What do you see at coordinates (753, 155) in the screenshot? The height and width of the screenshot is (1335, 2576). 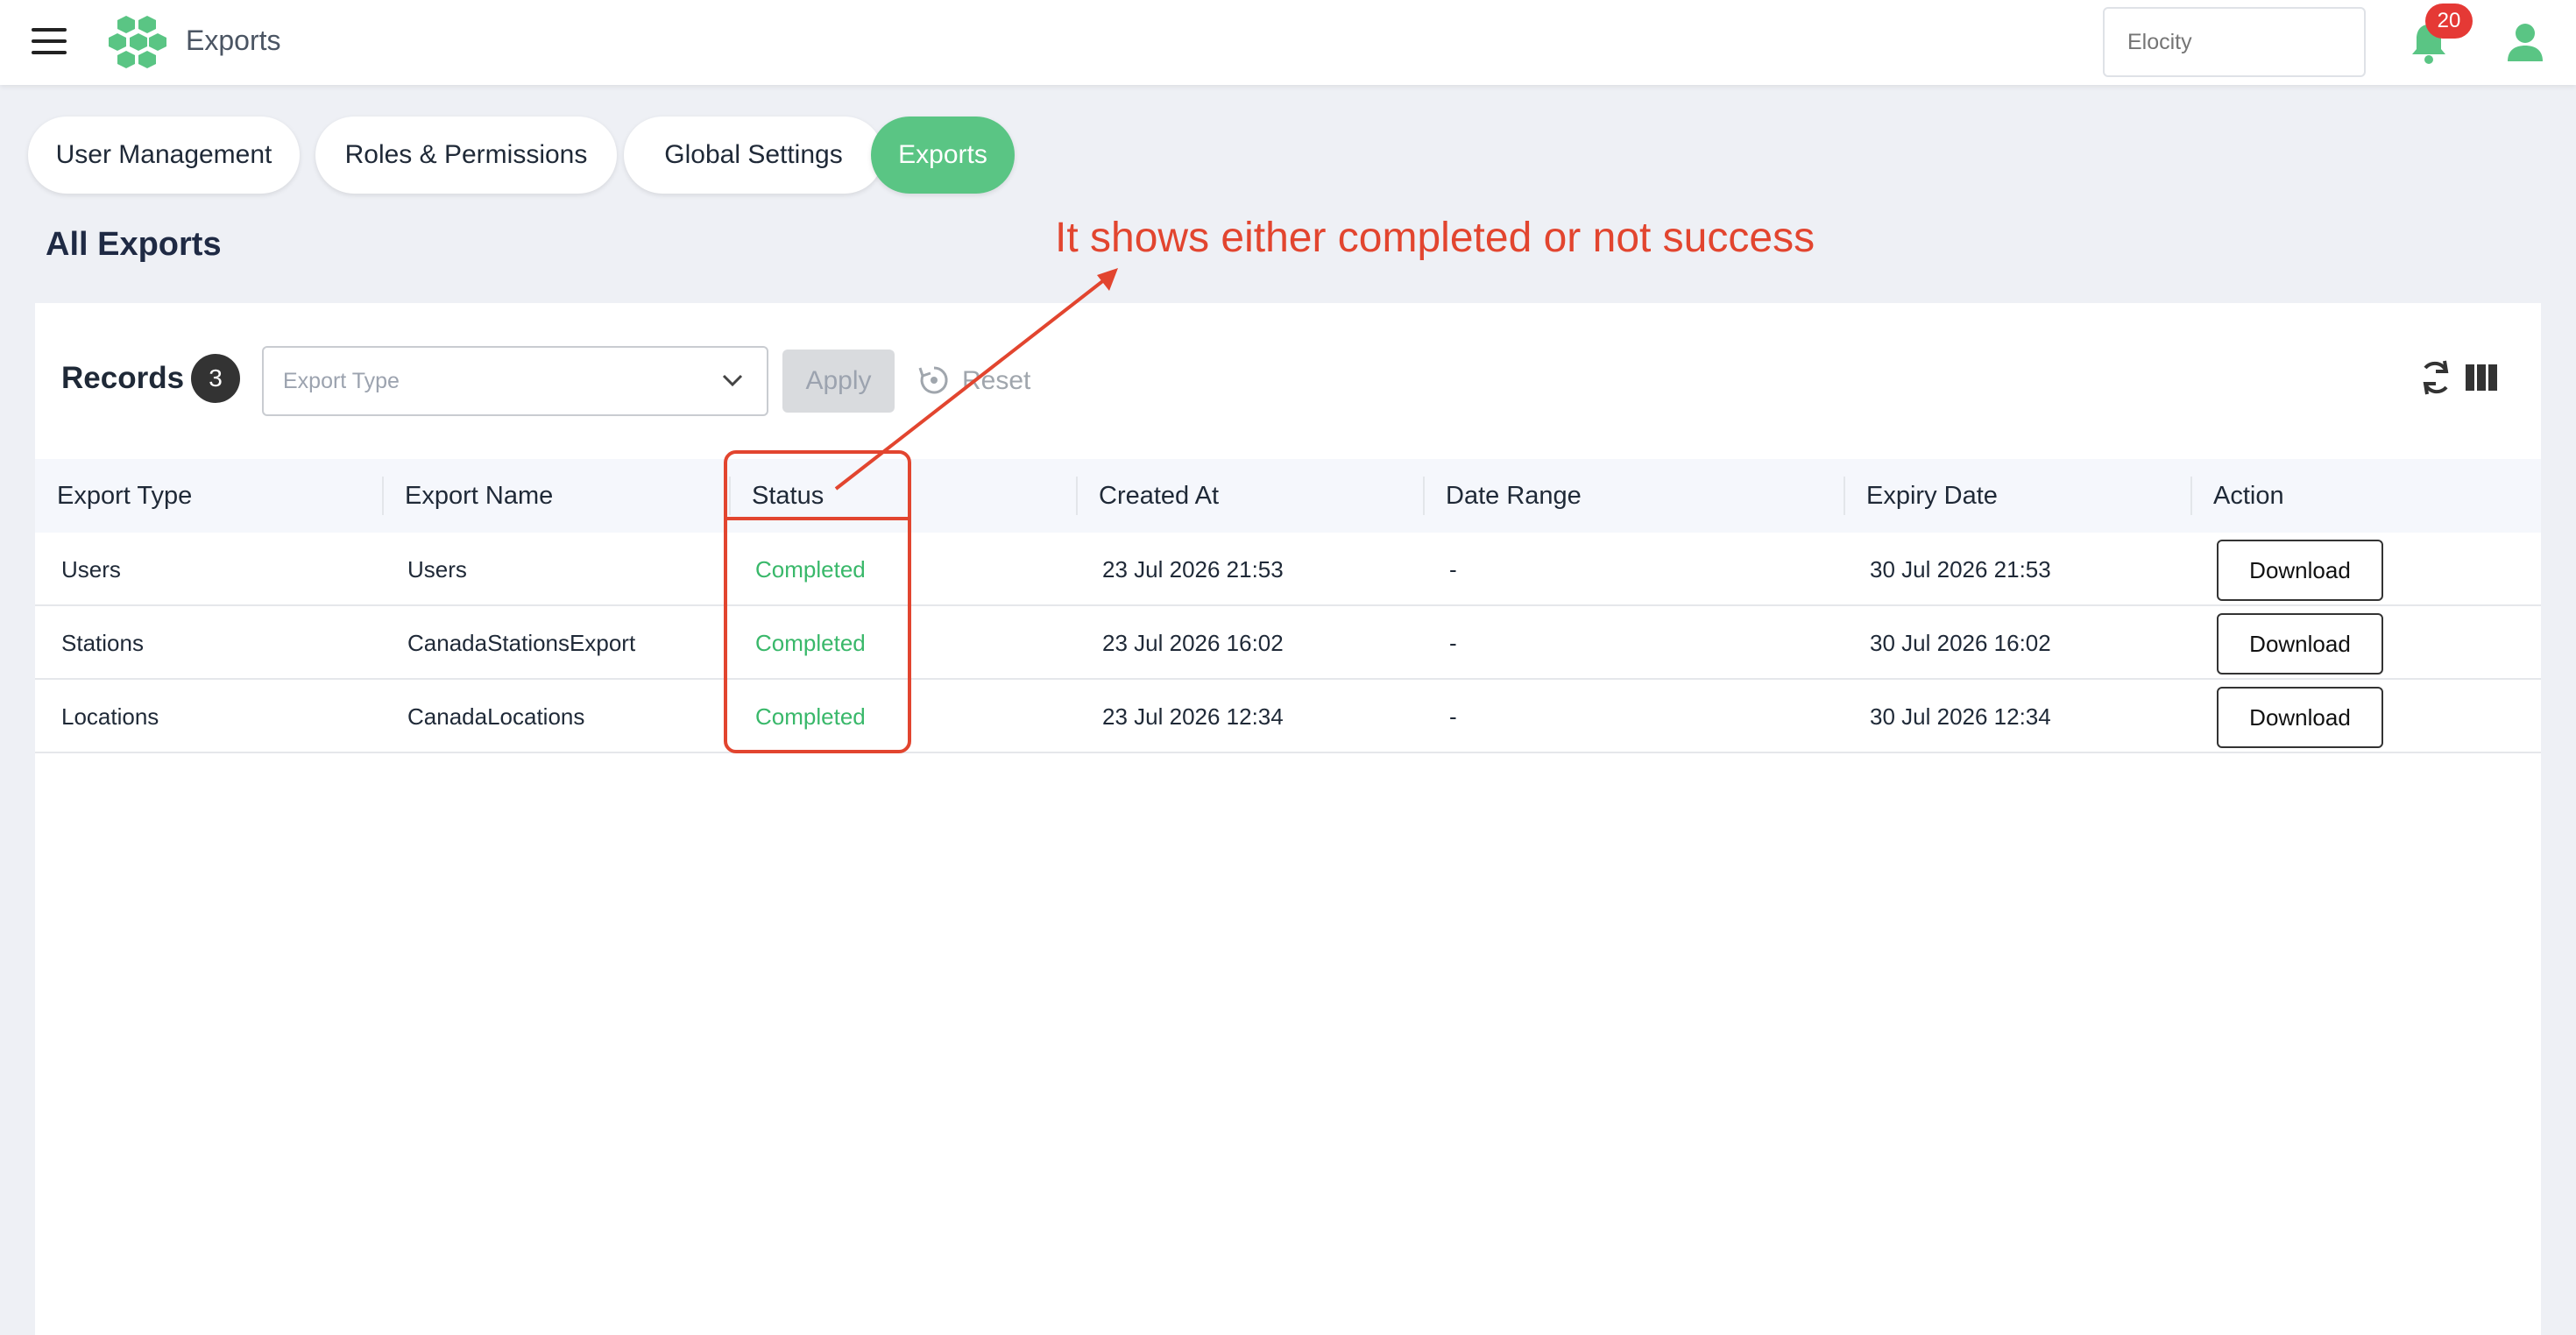 I see `tab-global-settings: Global Settings` at bounding box center [753, 155].